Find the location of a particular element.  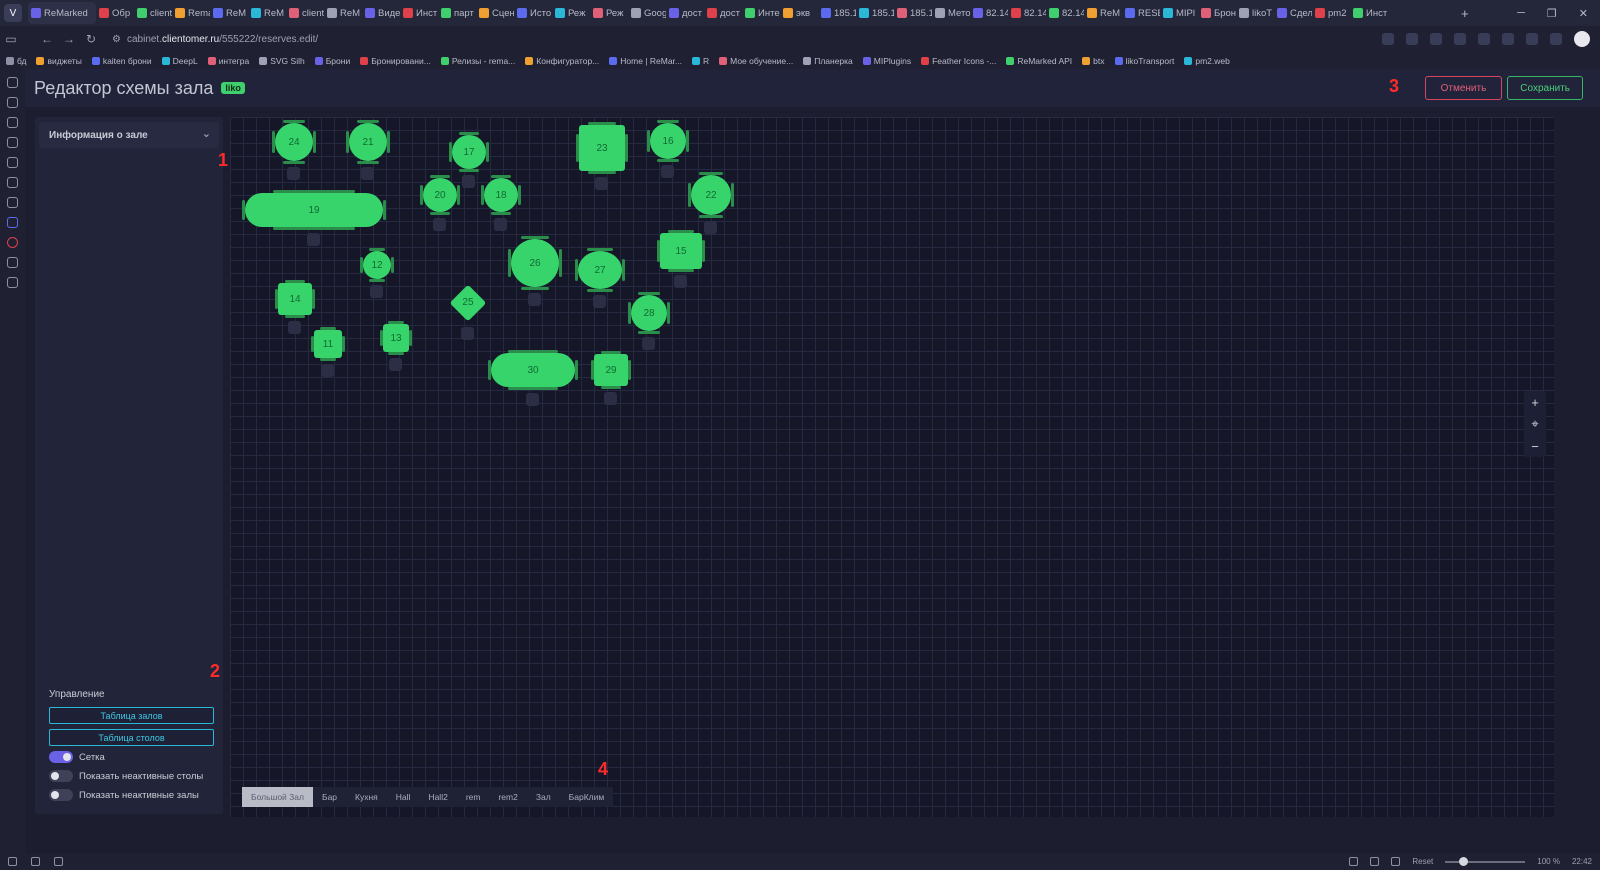

bookmark-item: R is located at coordinates (700, 61).